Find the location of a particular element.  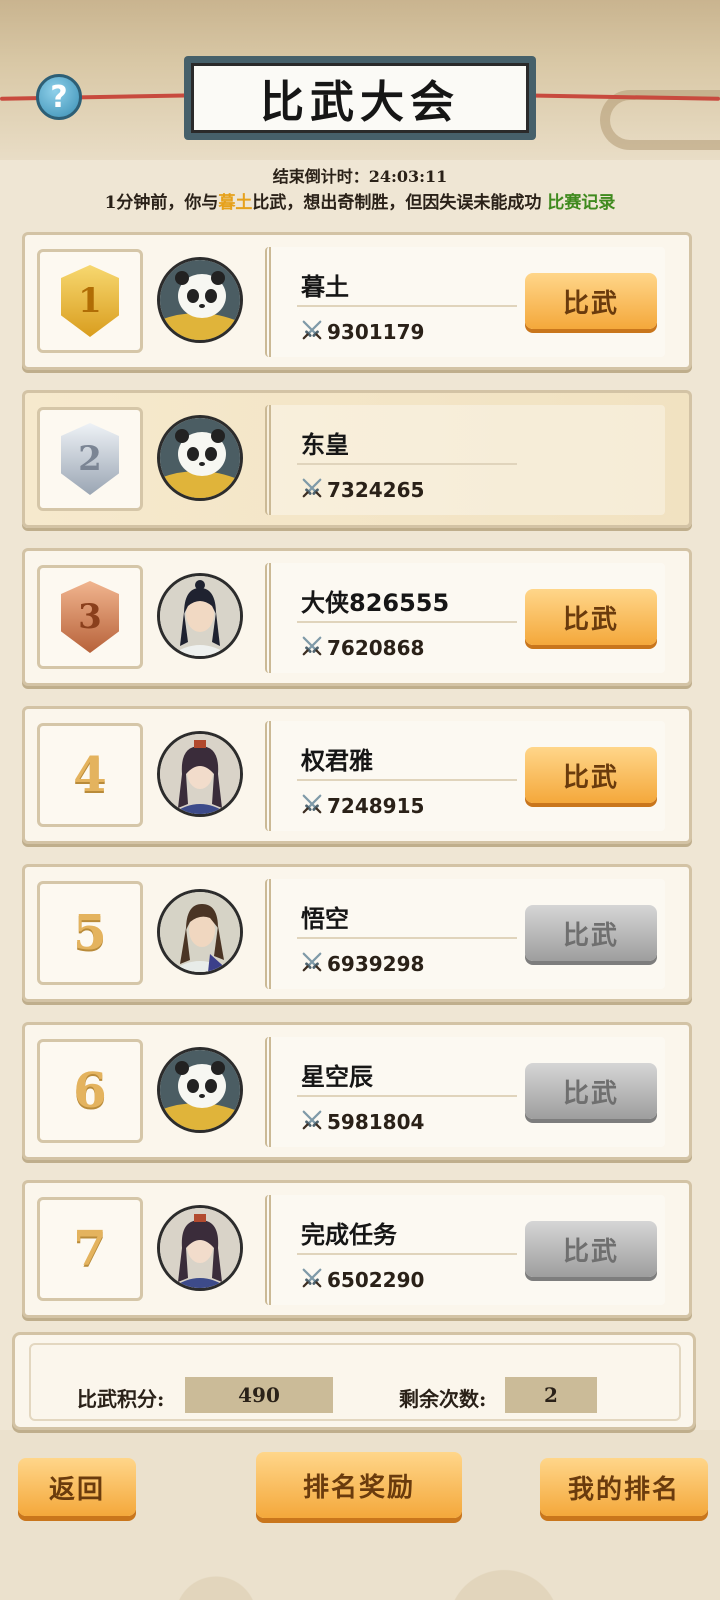

combat-power: 6939298 is located at coordinates (362, 964).